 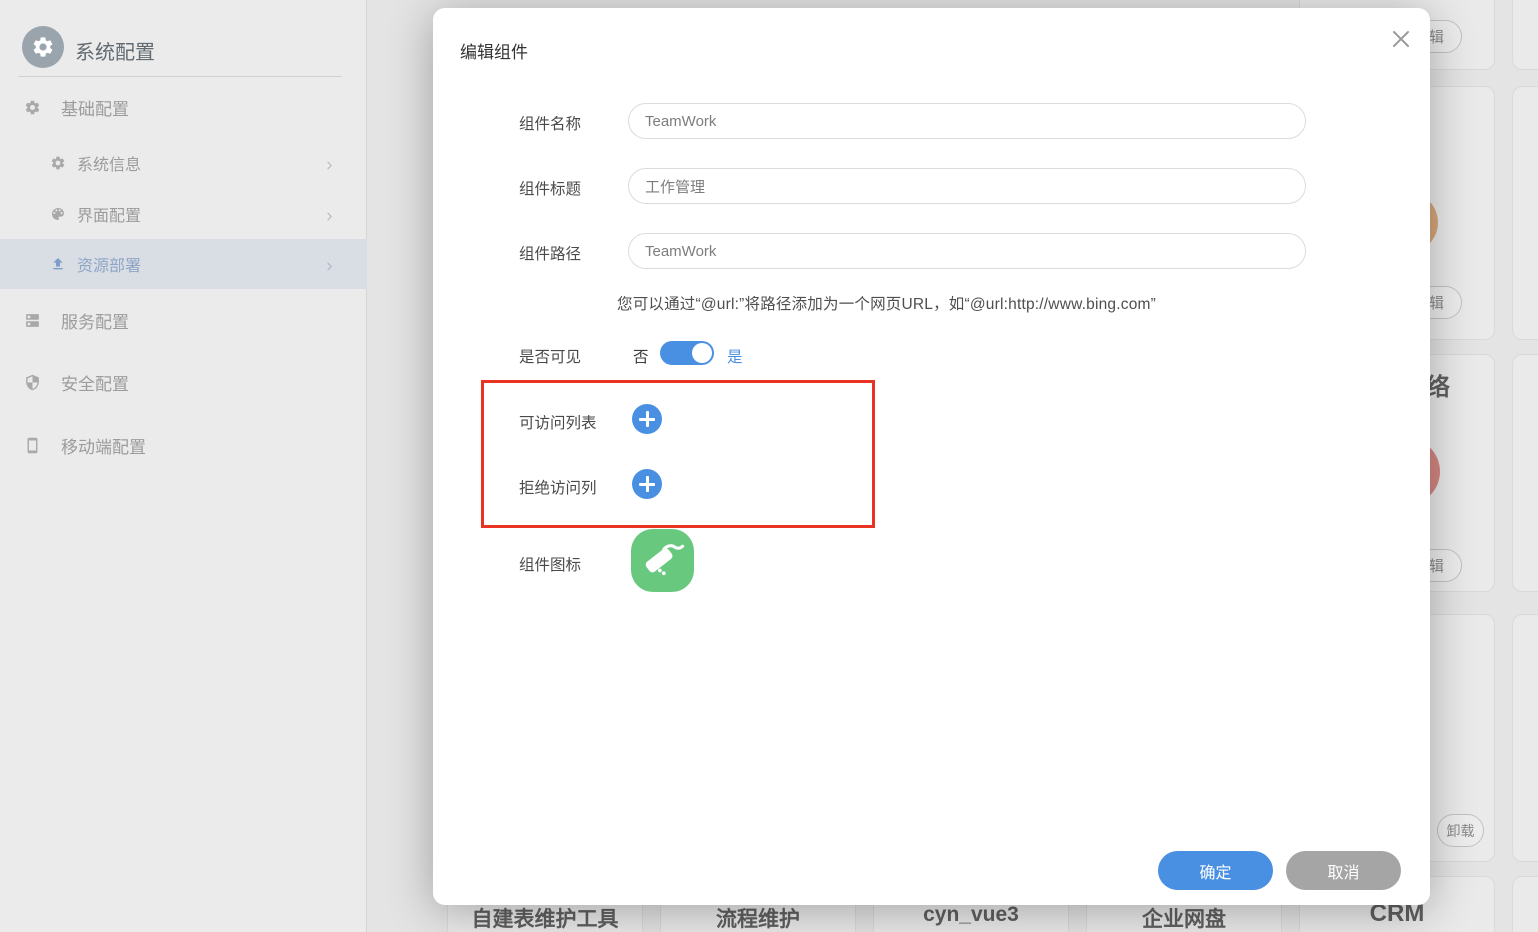 I want to click on component-name-input, so click(x=967, y=121).